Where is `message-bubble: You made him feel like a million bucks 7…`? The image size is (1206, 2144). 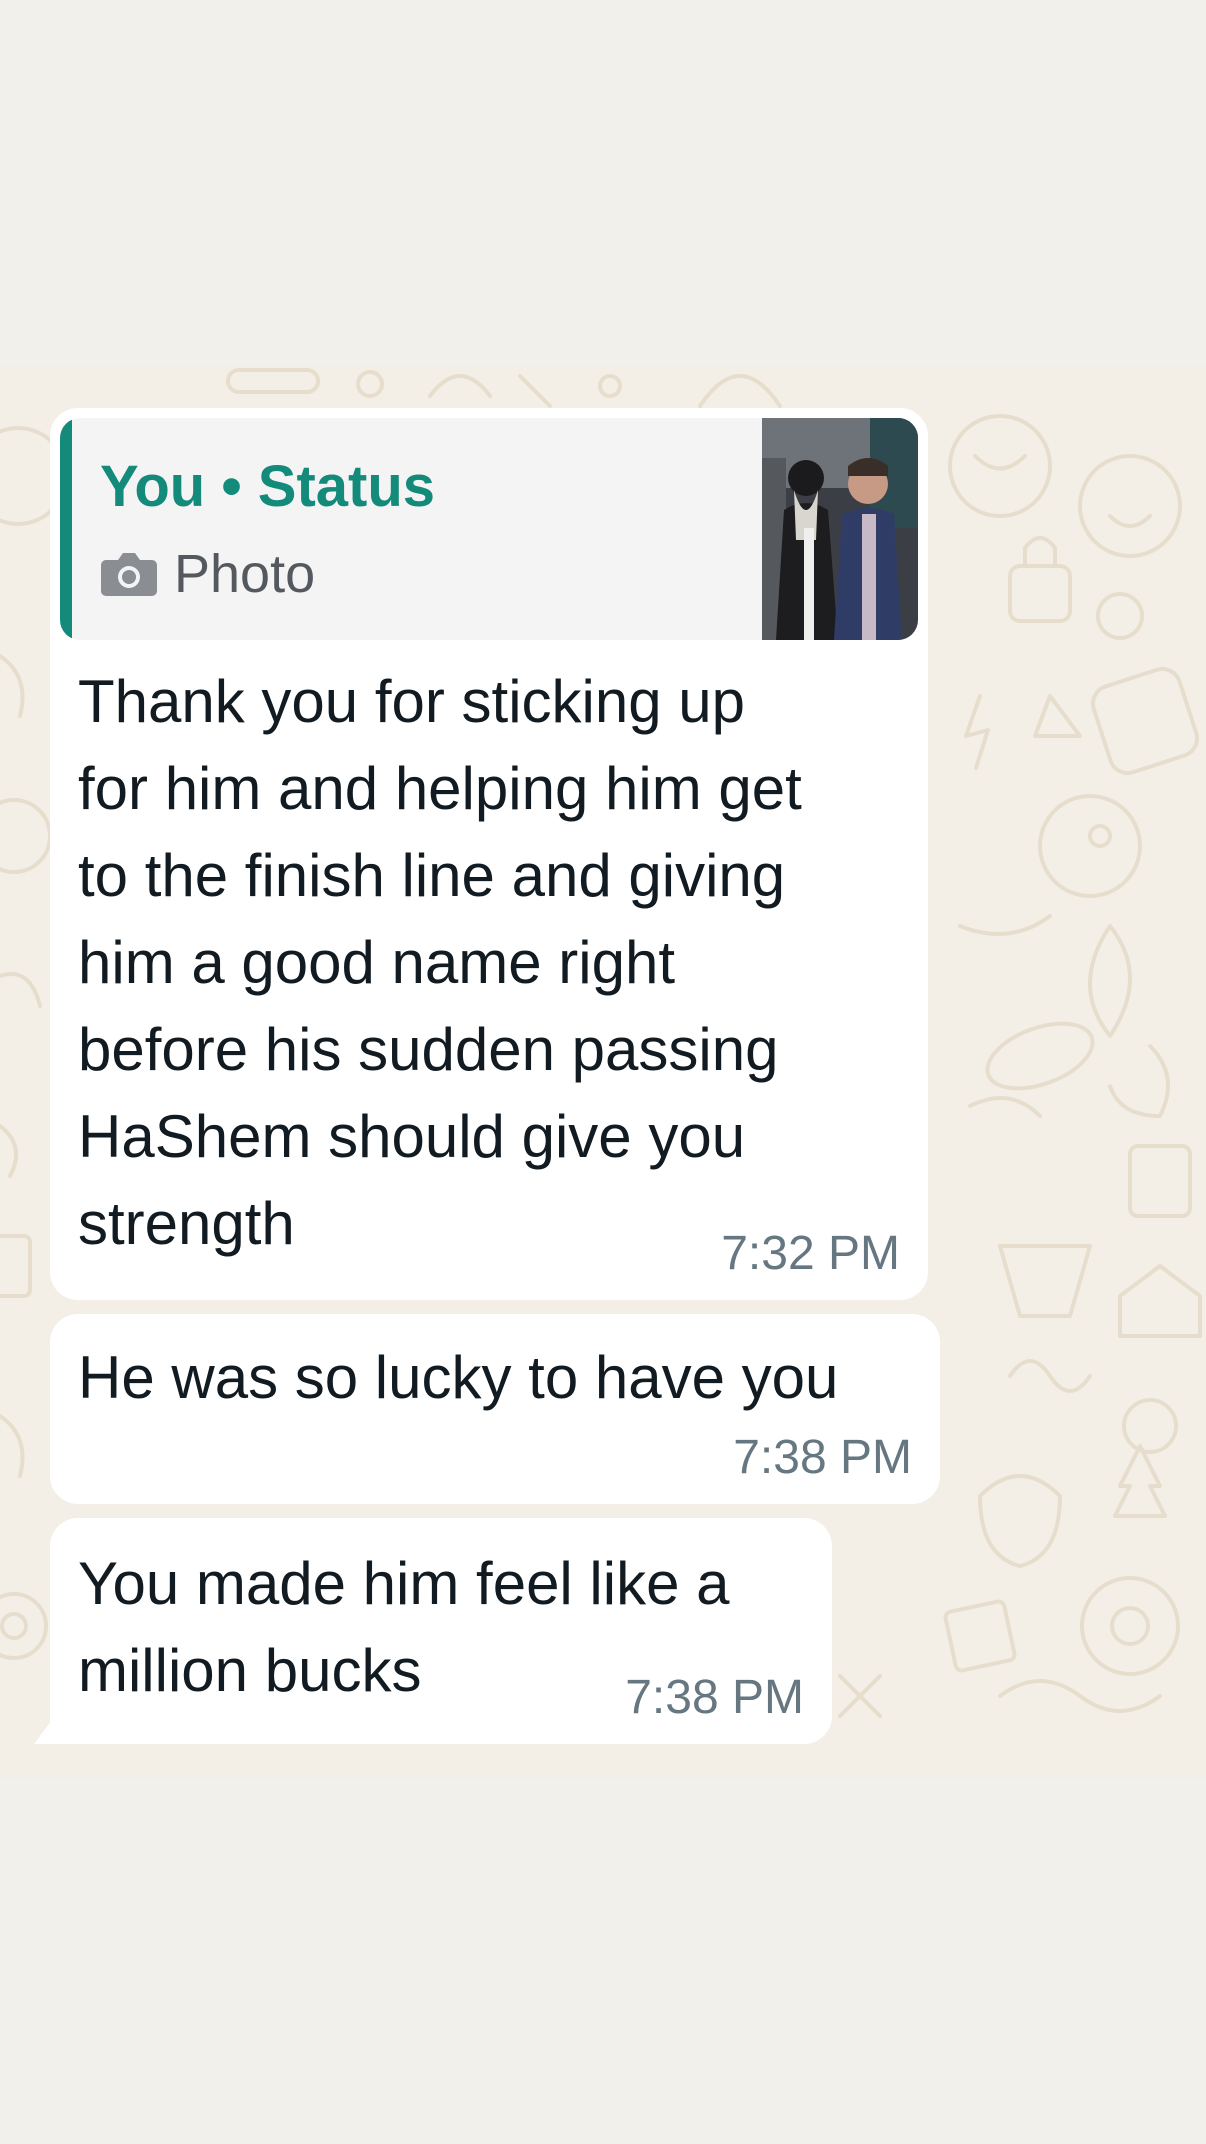 message-bubble: You made him feel like a million bucks 7… is located at coordinates (441, 1631).